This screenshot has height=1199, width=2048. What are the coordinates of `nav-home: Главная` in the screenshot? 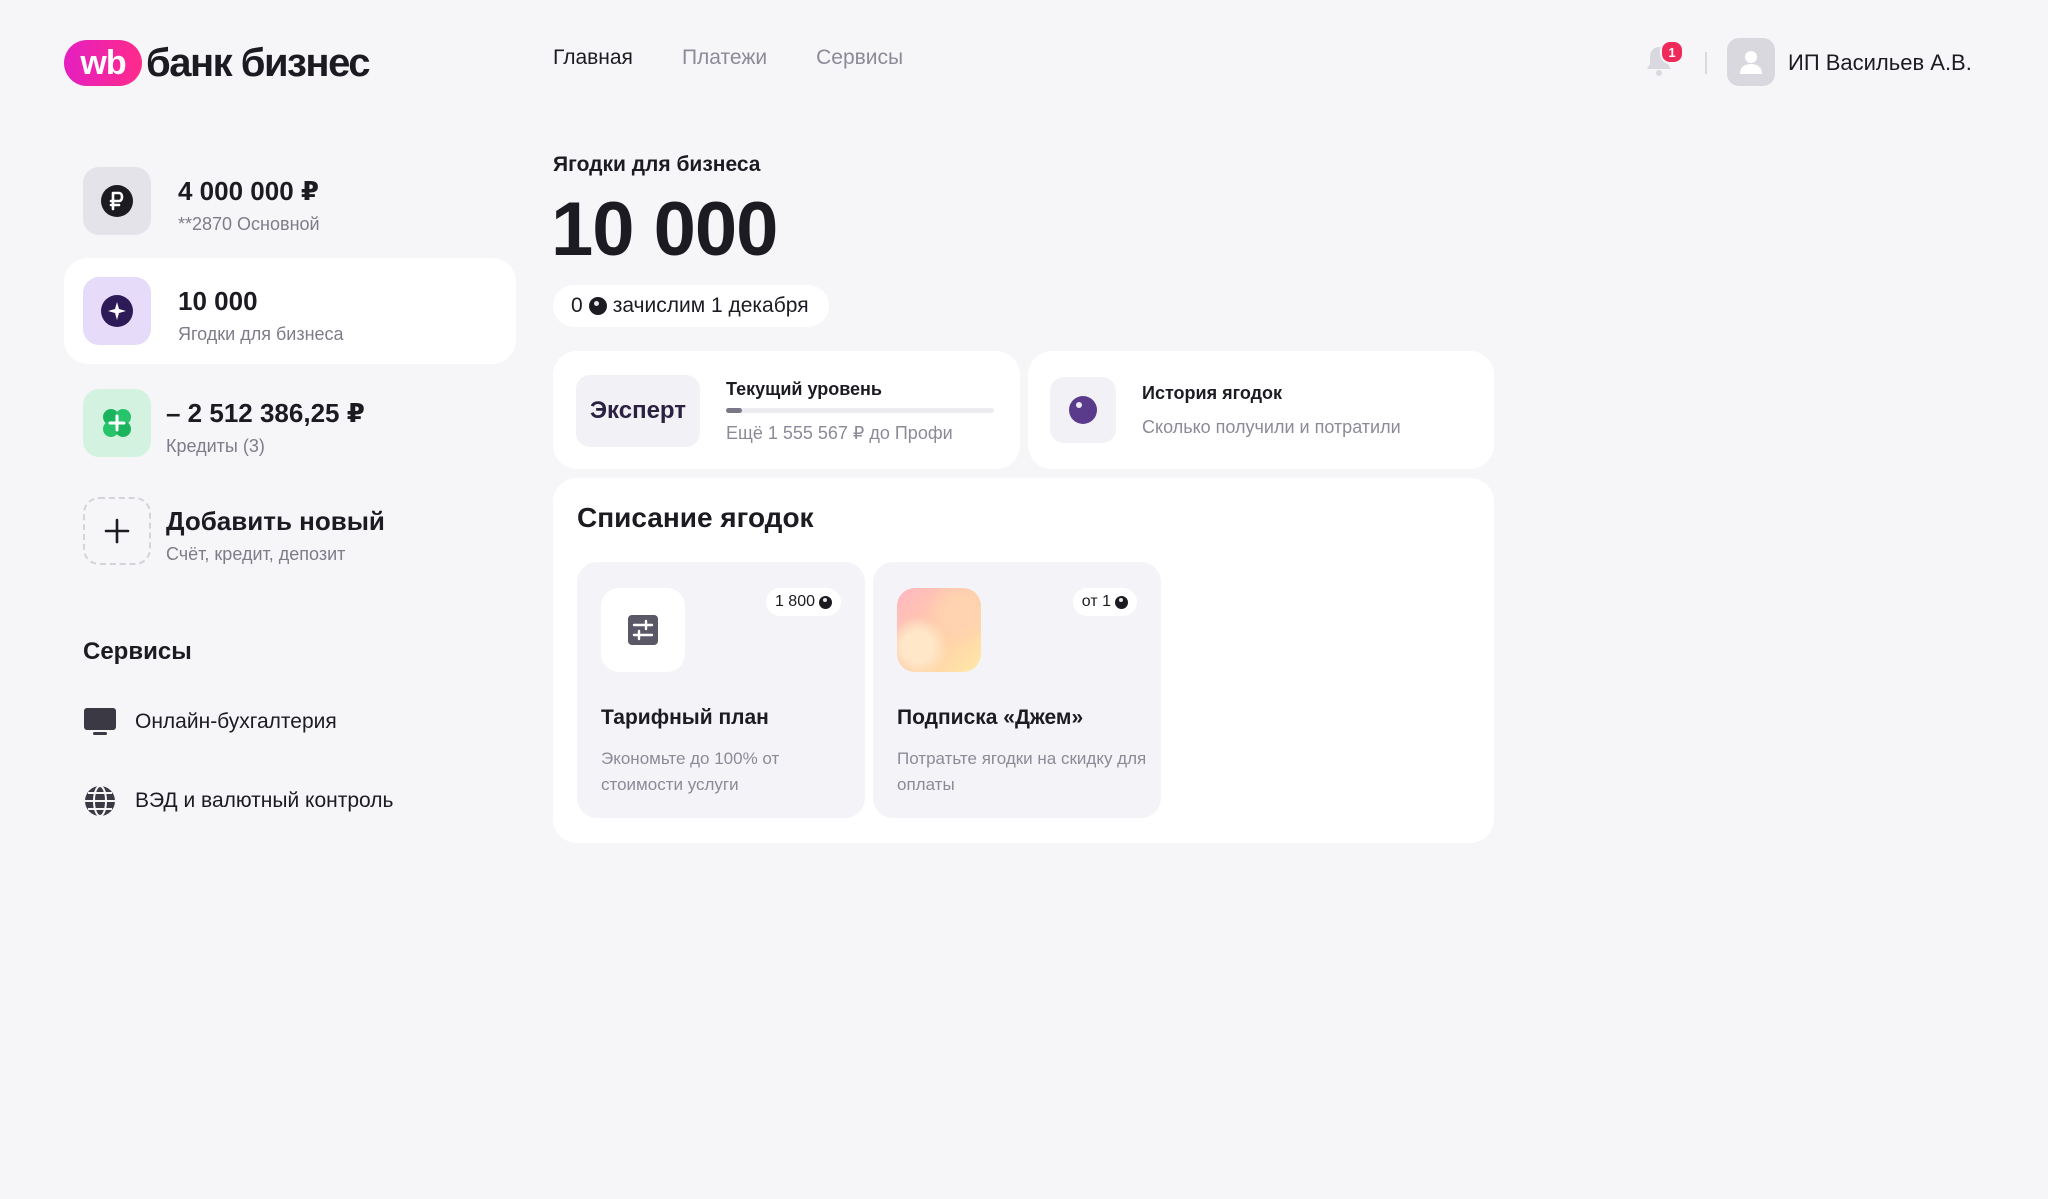 It's located at (593, 58).